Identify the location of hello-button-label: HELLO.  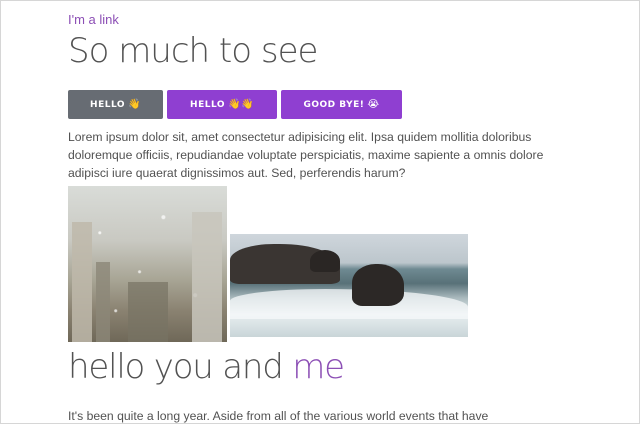
(108, 104).